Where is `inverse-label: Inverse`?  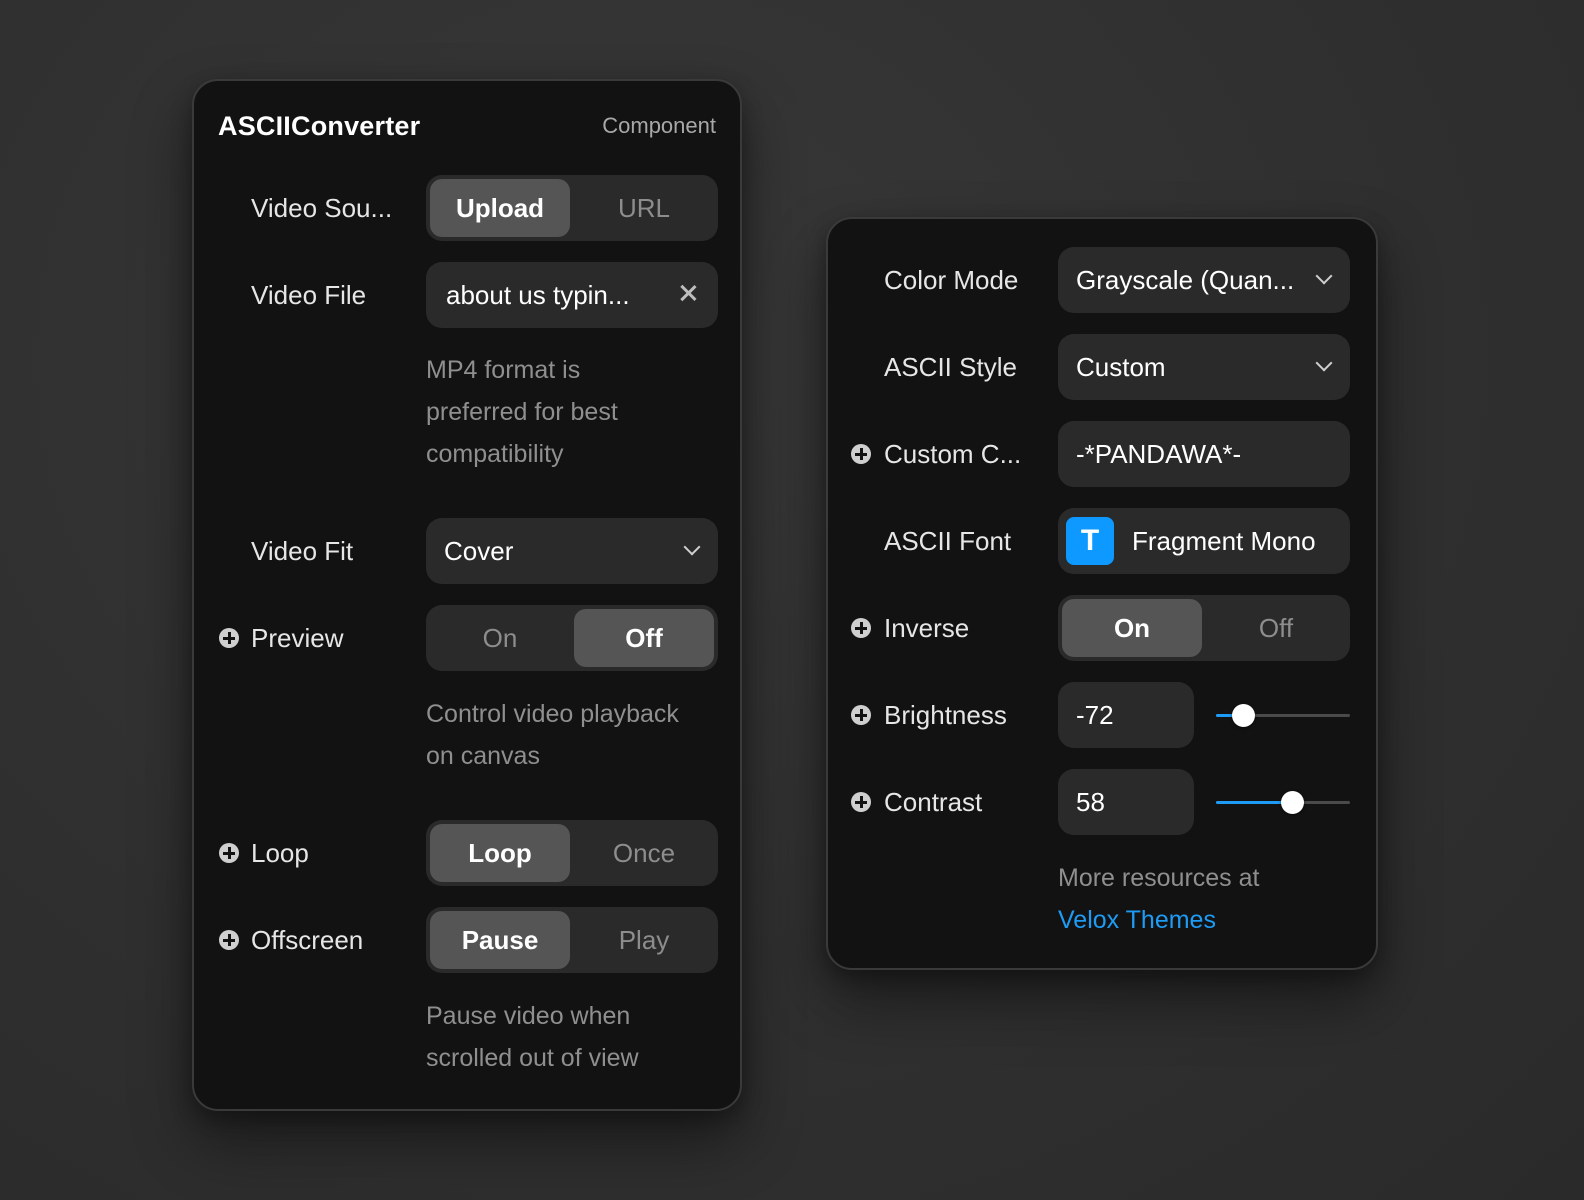
inverse-label: Inverse is located at coordinates (927, 627).